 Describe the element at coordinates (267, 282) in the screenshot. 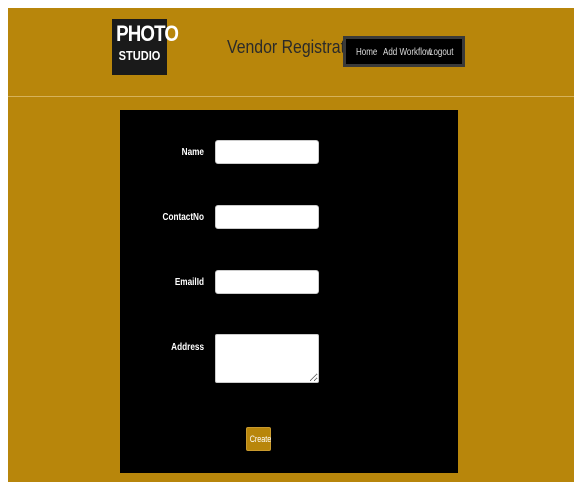

I see `email-id-field` at that location.